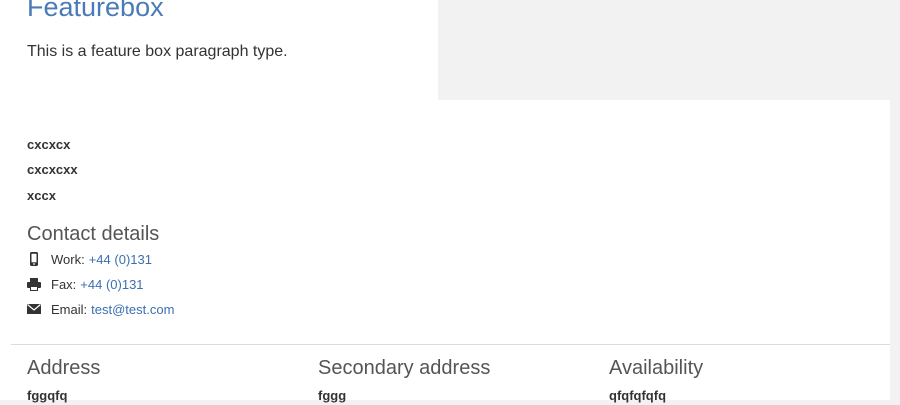  Describe the element at coordinates (111, 284) in the screenshot. I see `fax-phone-link: +44 (0)131` at that location.